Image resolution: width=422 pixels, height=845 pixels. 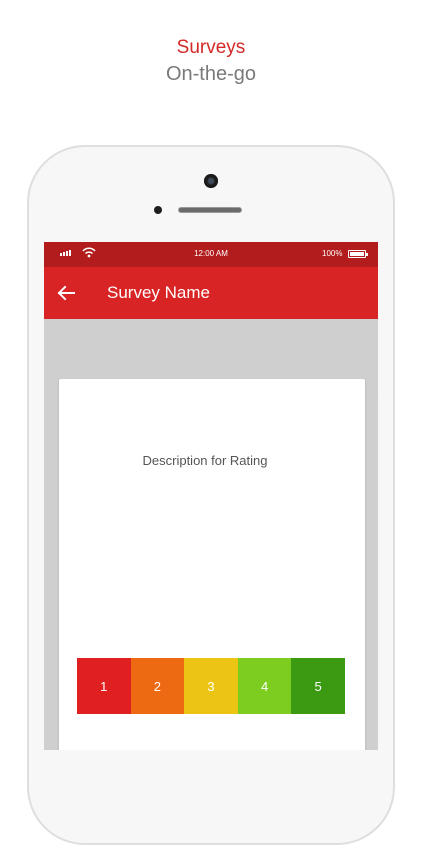 I want to click on rating-option-1: 1, so click(x=104, y=686).